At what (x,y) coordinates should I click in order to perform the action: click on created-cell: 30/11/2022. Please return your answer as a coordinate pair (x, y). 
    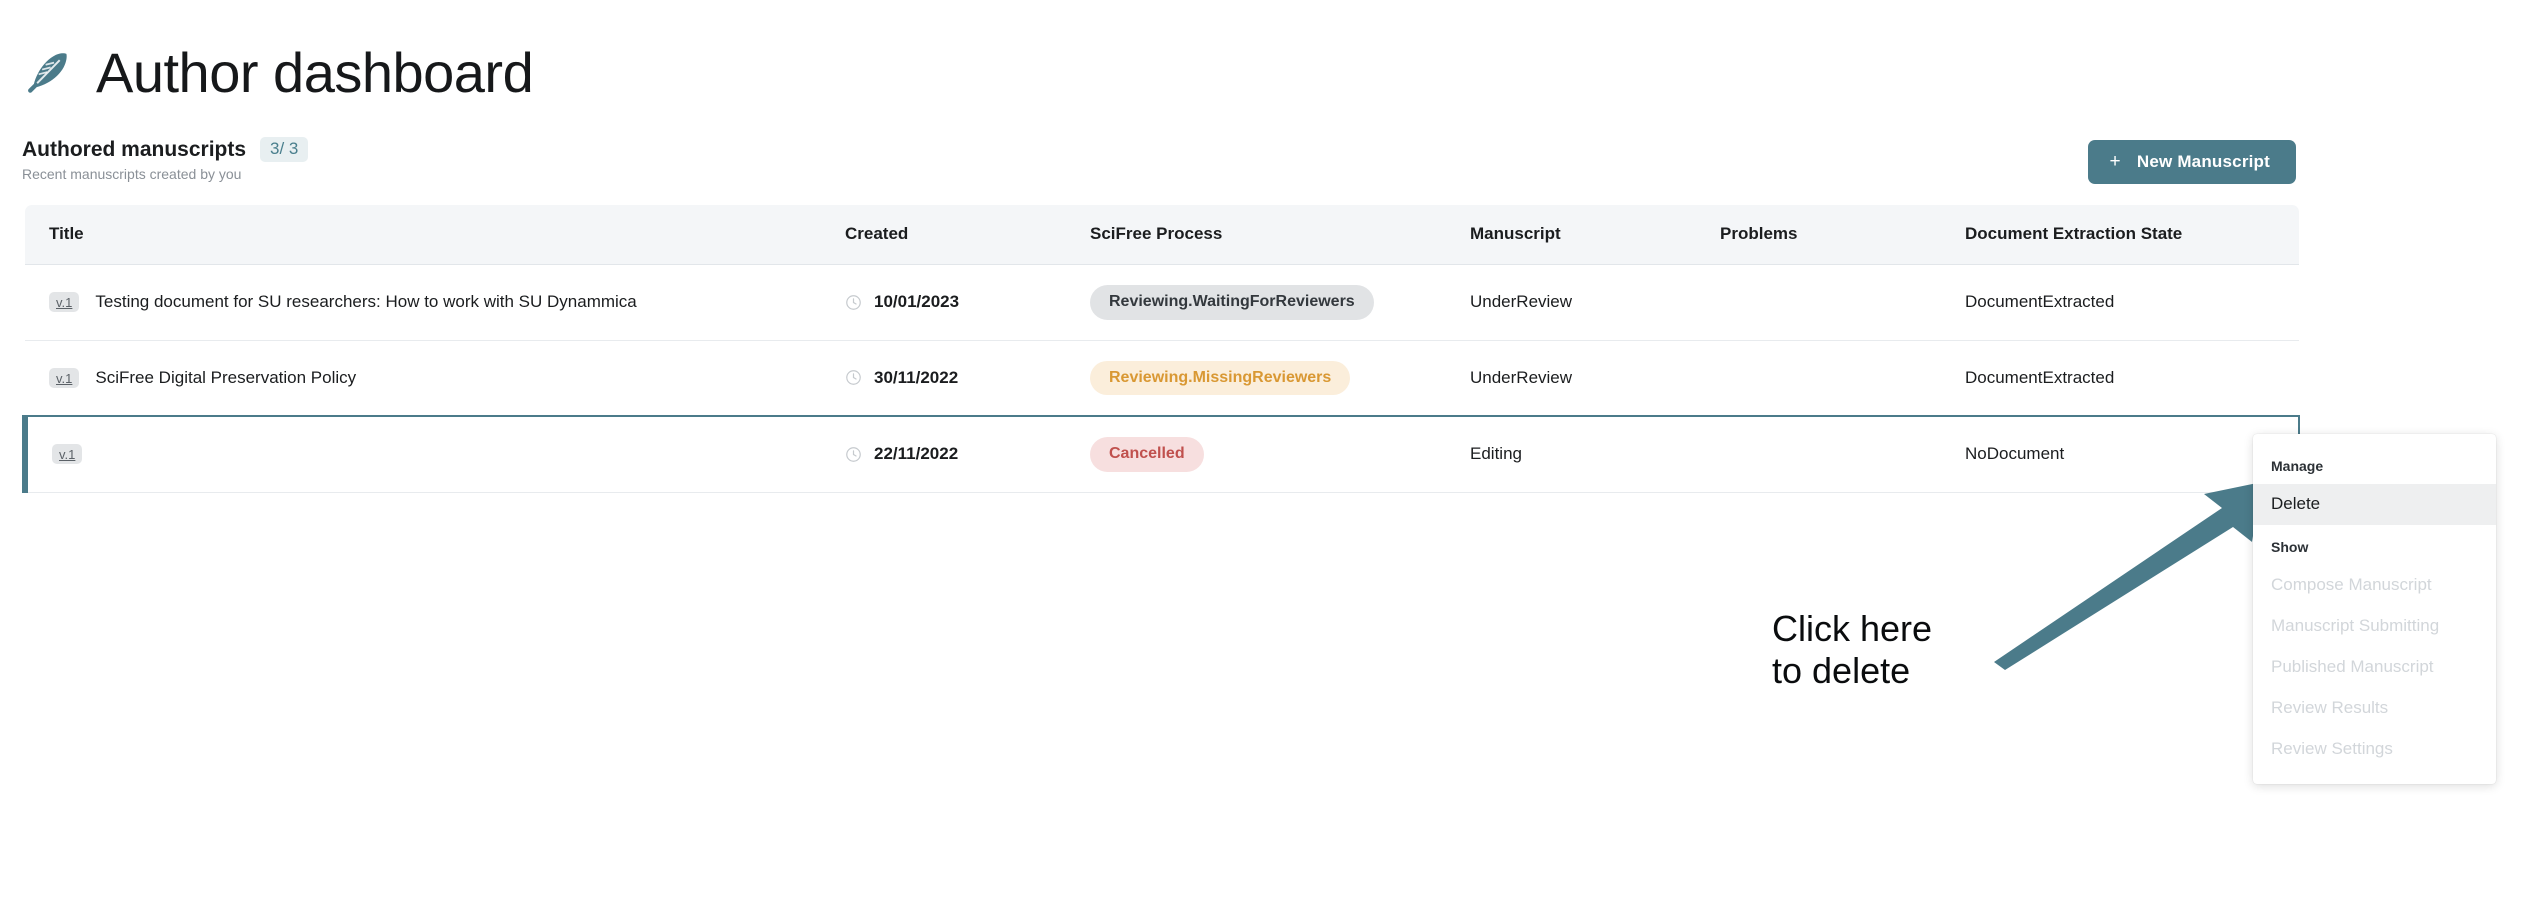
    Looking at the image, I should click on (967, 378).